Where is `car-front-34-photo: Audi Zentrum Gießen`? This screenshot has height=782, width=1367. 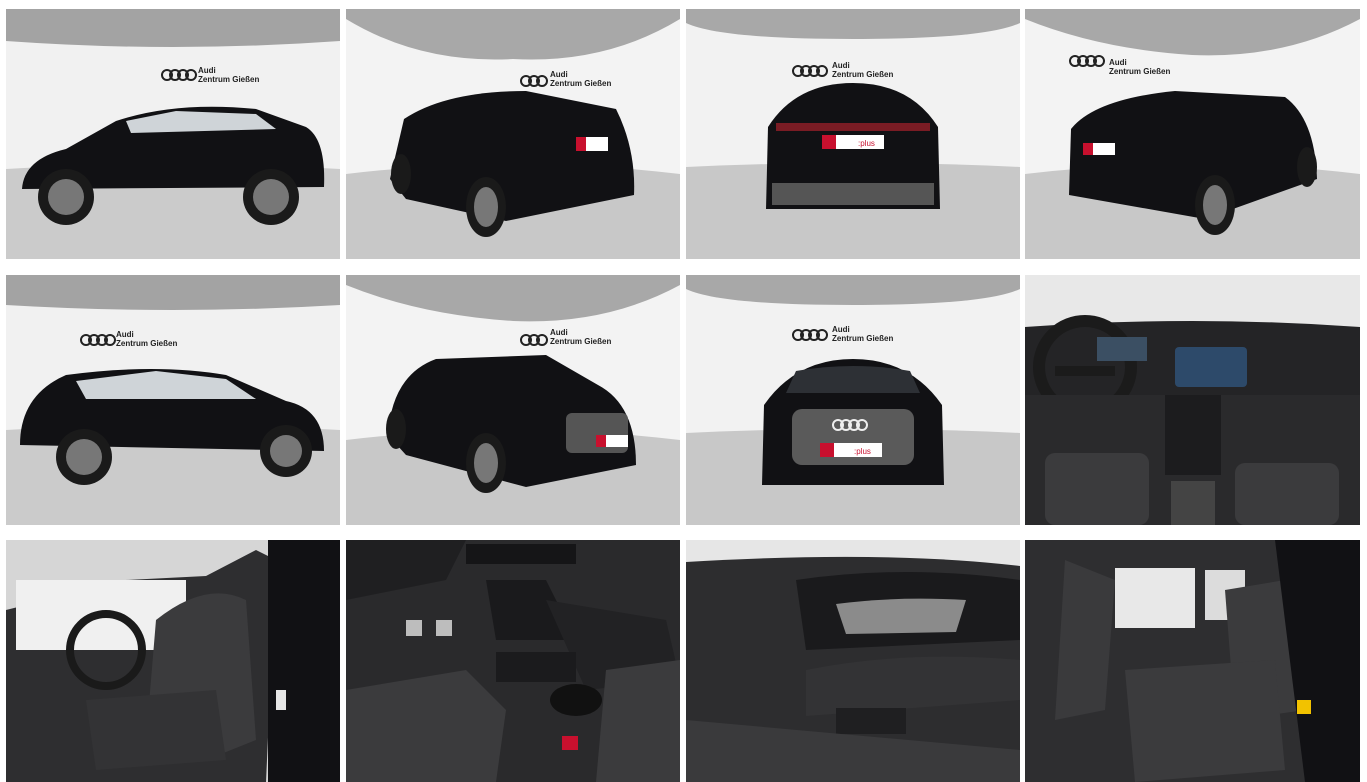 car-front-34-photo: Audi Zentrum Gießen is located at coordinates (513, 400).